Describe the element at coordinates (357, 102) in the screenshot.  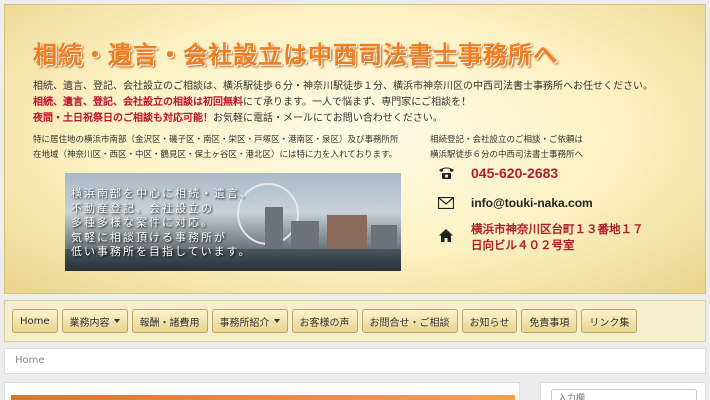
I see `intro-line-2-rest: にて承ります。一人で悩まず、専門家にご相談を！` at that location.